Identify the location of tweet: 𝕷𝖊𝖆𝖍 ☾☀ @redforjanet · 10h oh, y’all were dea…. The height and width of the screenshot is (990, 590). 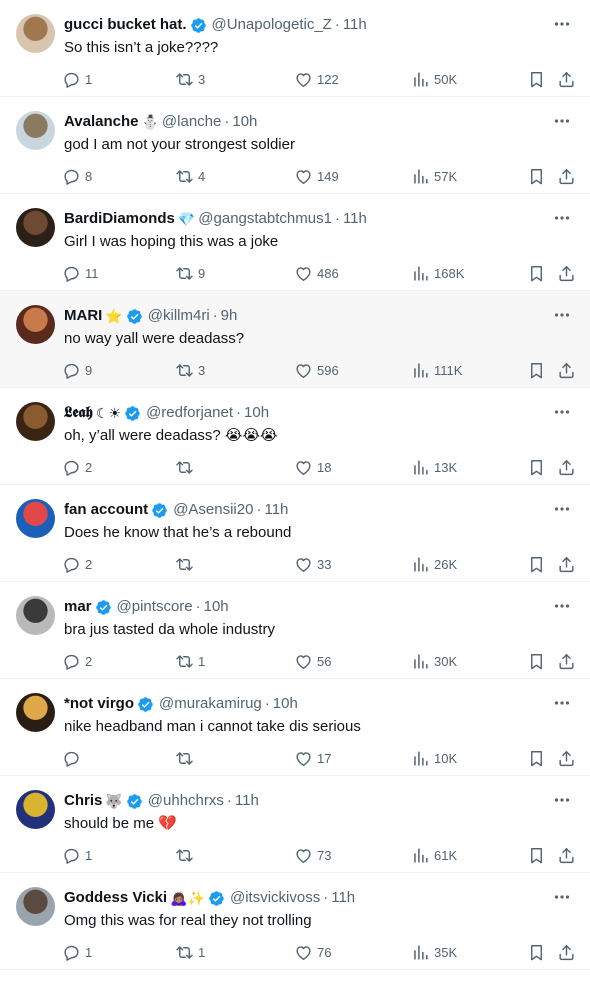
(295, 436).